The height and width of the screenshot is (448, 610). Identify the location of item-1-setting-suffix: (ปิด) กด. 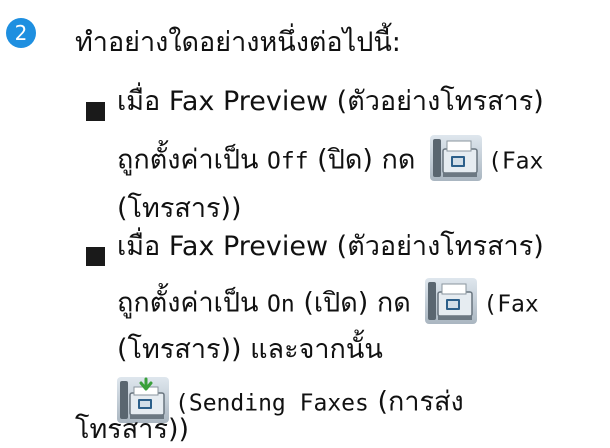
(366, 160).